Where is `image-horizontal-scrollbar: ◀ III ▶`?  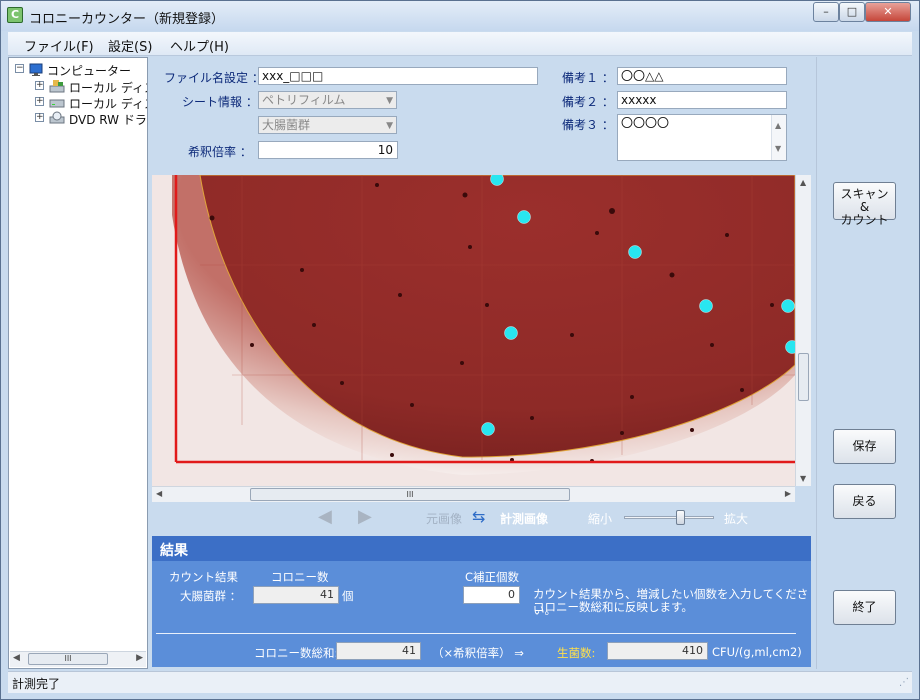 image-horizontal-scrollbar: ◀ III ▶ is located at coordinates (473, 494).